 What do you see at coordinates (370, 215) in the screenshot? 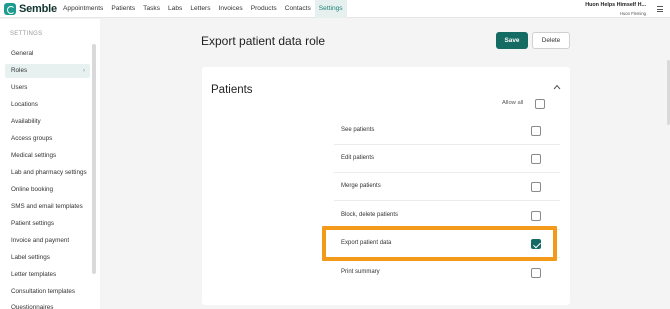
I see `permission-label: Block, delete patients` at bounding box center [370, 215].